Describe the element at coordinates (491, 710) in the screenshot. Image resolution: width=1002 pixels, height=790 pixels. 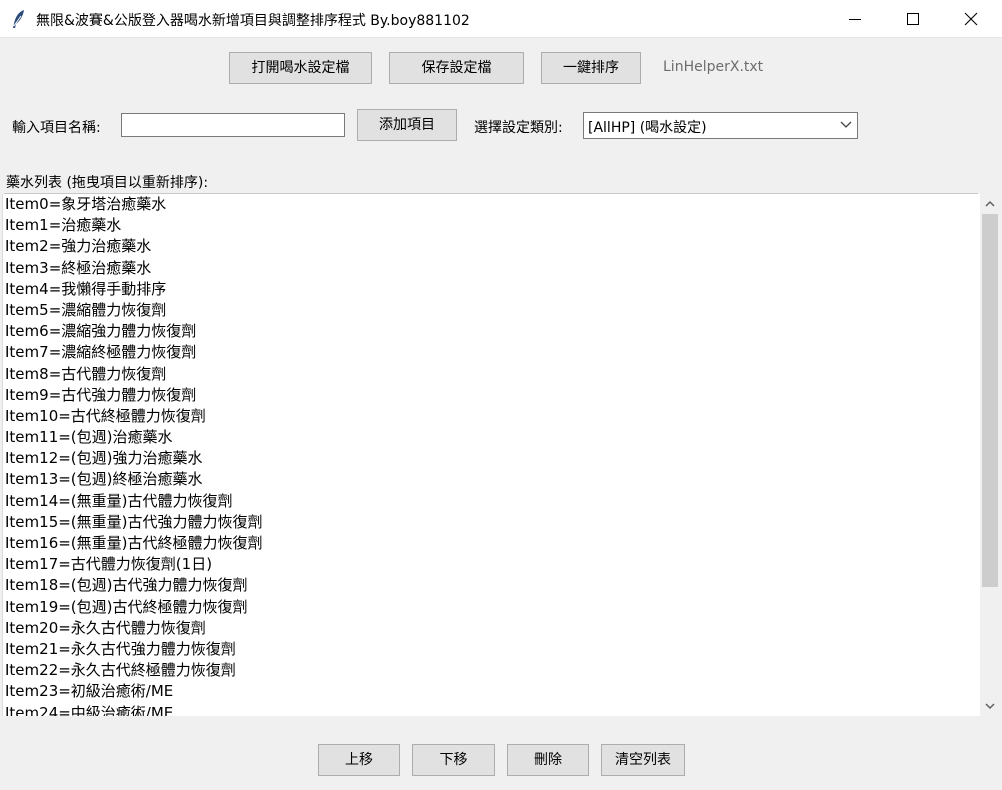
I see `list-item: Item24=中級治癒術/ME` at that location.